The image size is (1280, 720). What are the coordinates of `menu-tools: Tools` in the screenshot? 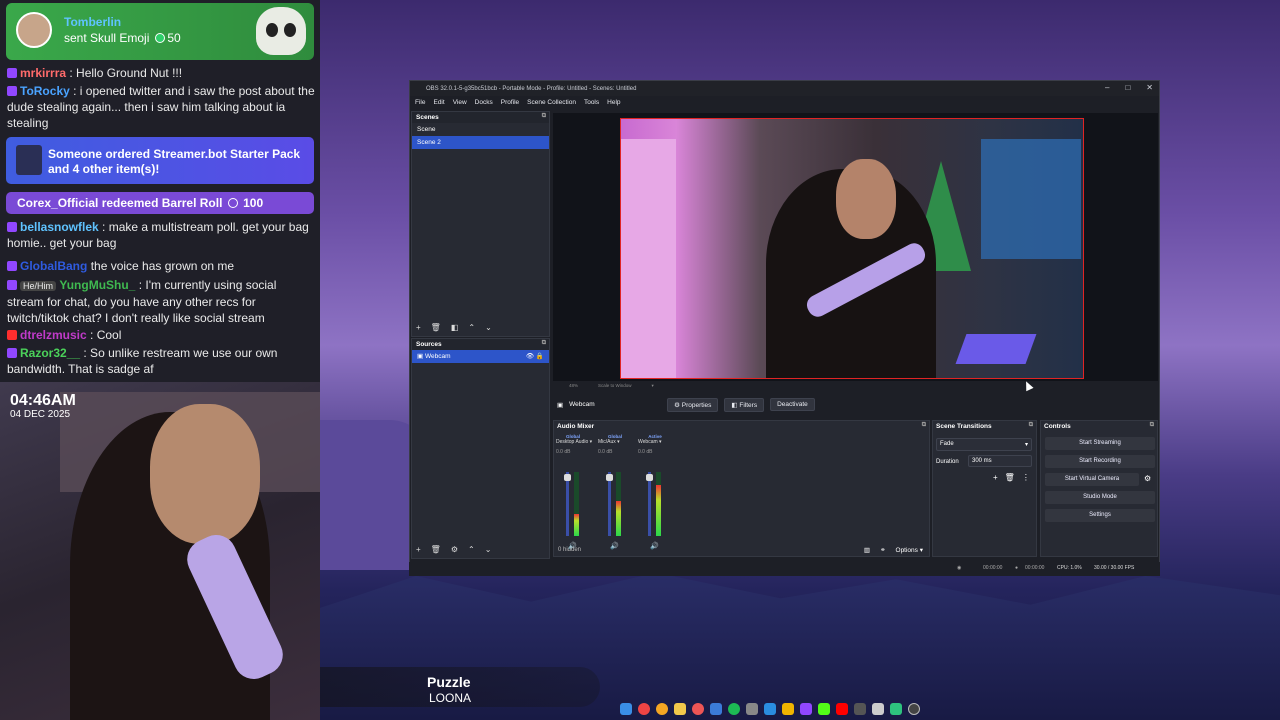 It's located at (591, 102).